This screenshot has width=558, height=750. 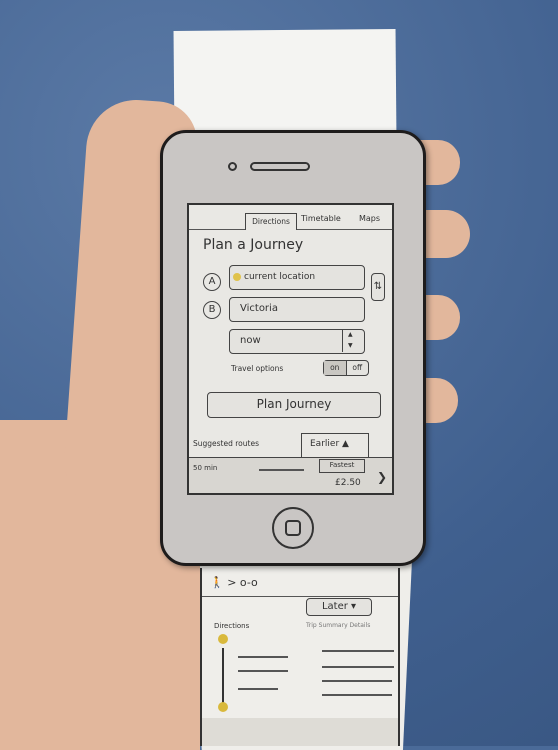 What do you see at coordinates (369, 218) in the screenshot?
I see `tab-maps: Maps` at bounding box center [369, 218].